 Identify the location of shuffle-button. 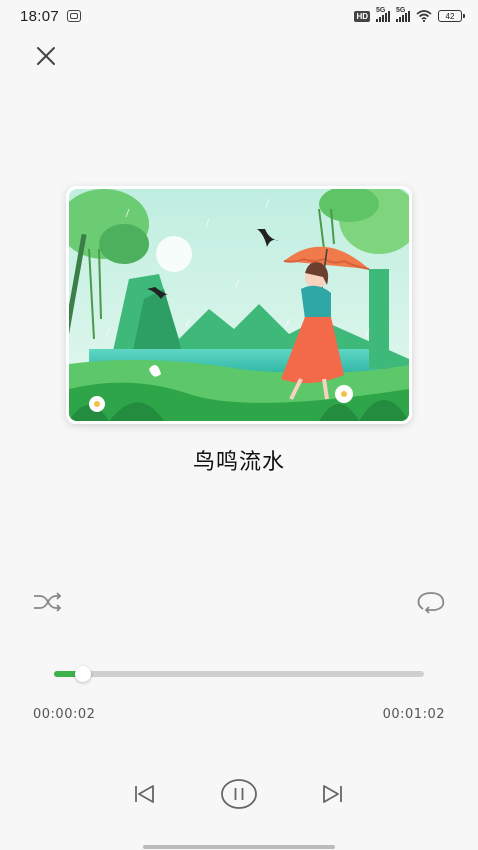
(47, 602).